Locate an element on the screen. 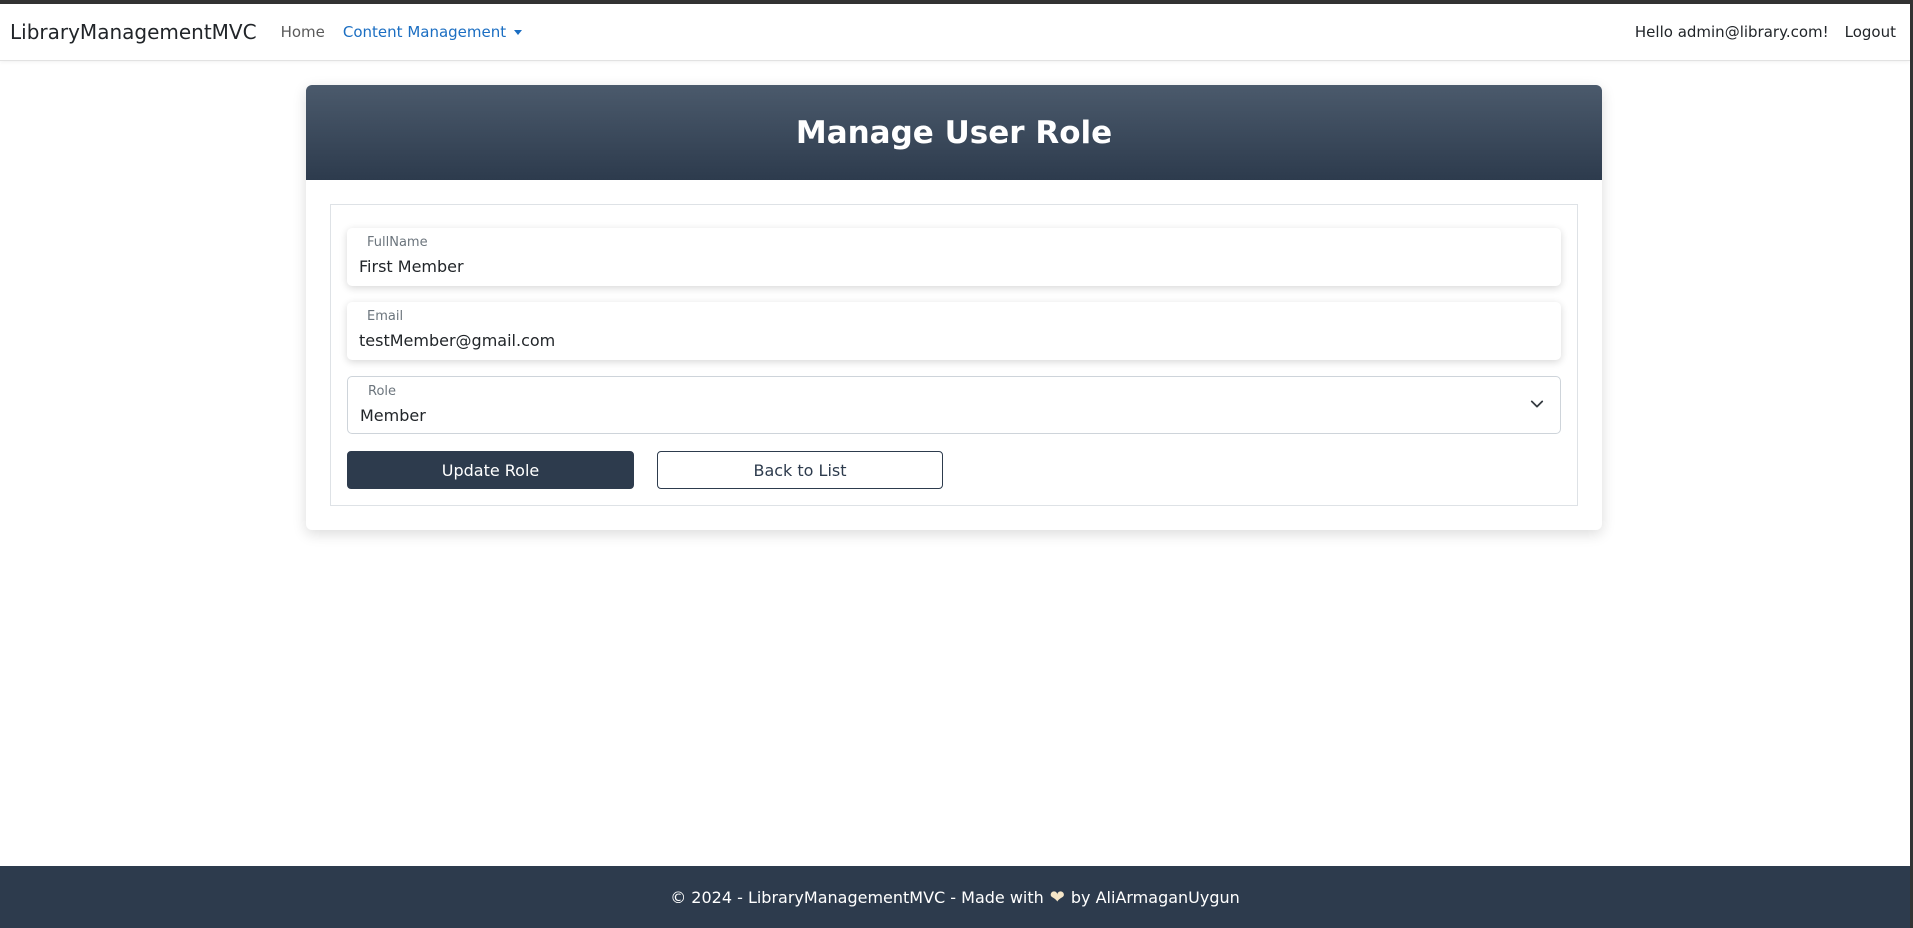  email-value: testMember@gmail.com is located at coordinates (457, 340).